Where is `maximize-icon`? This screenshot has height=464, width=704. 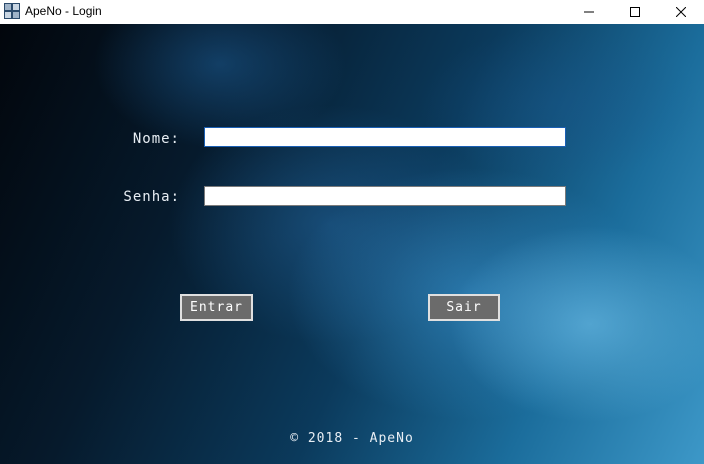 maximize-icon is located at coordinates (635, 12).